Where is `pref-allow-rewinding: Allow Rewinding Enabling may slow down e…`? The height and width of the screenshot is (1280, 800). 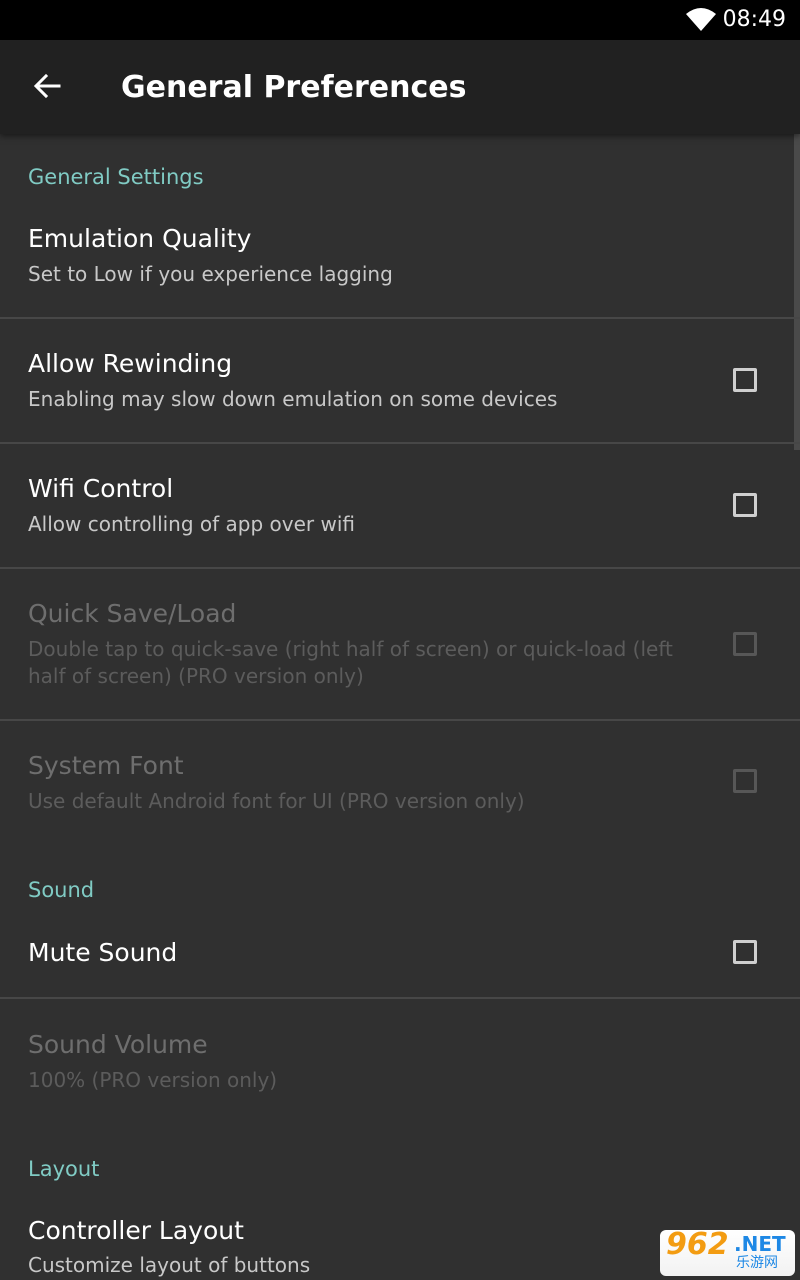
pref-allow-rewinding: Allow Rewinding Enabling may slow down e… is located at coordinates (400, 380).